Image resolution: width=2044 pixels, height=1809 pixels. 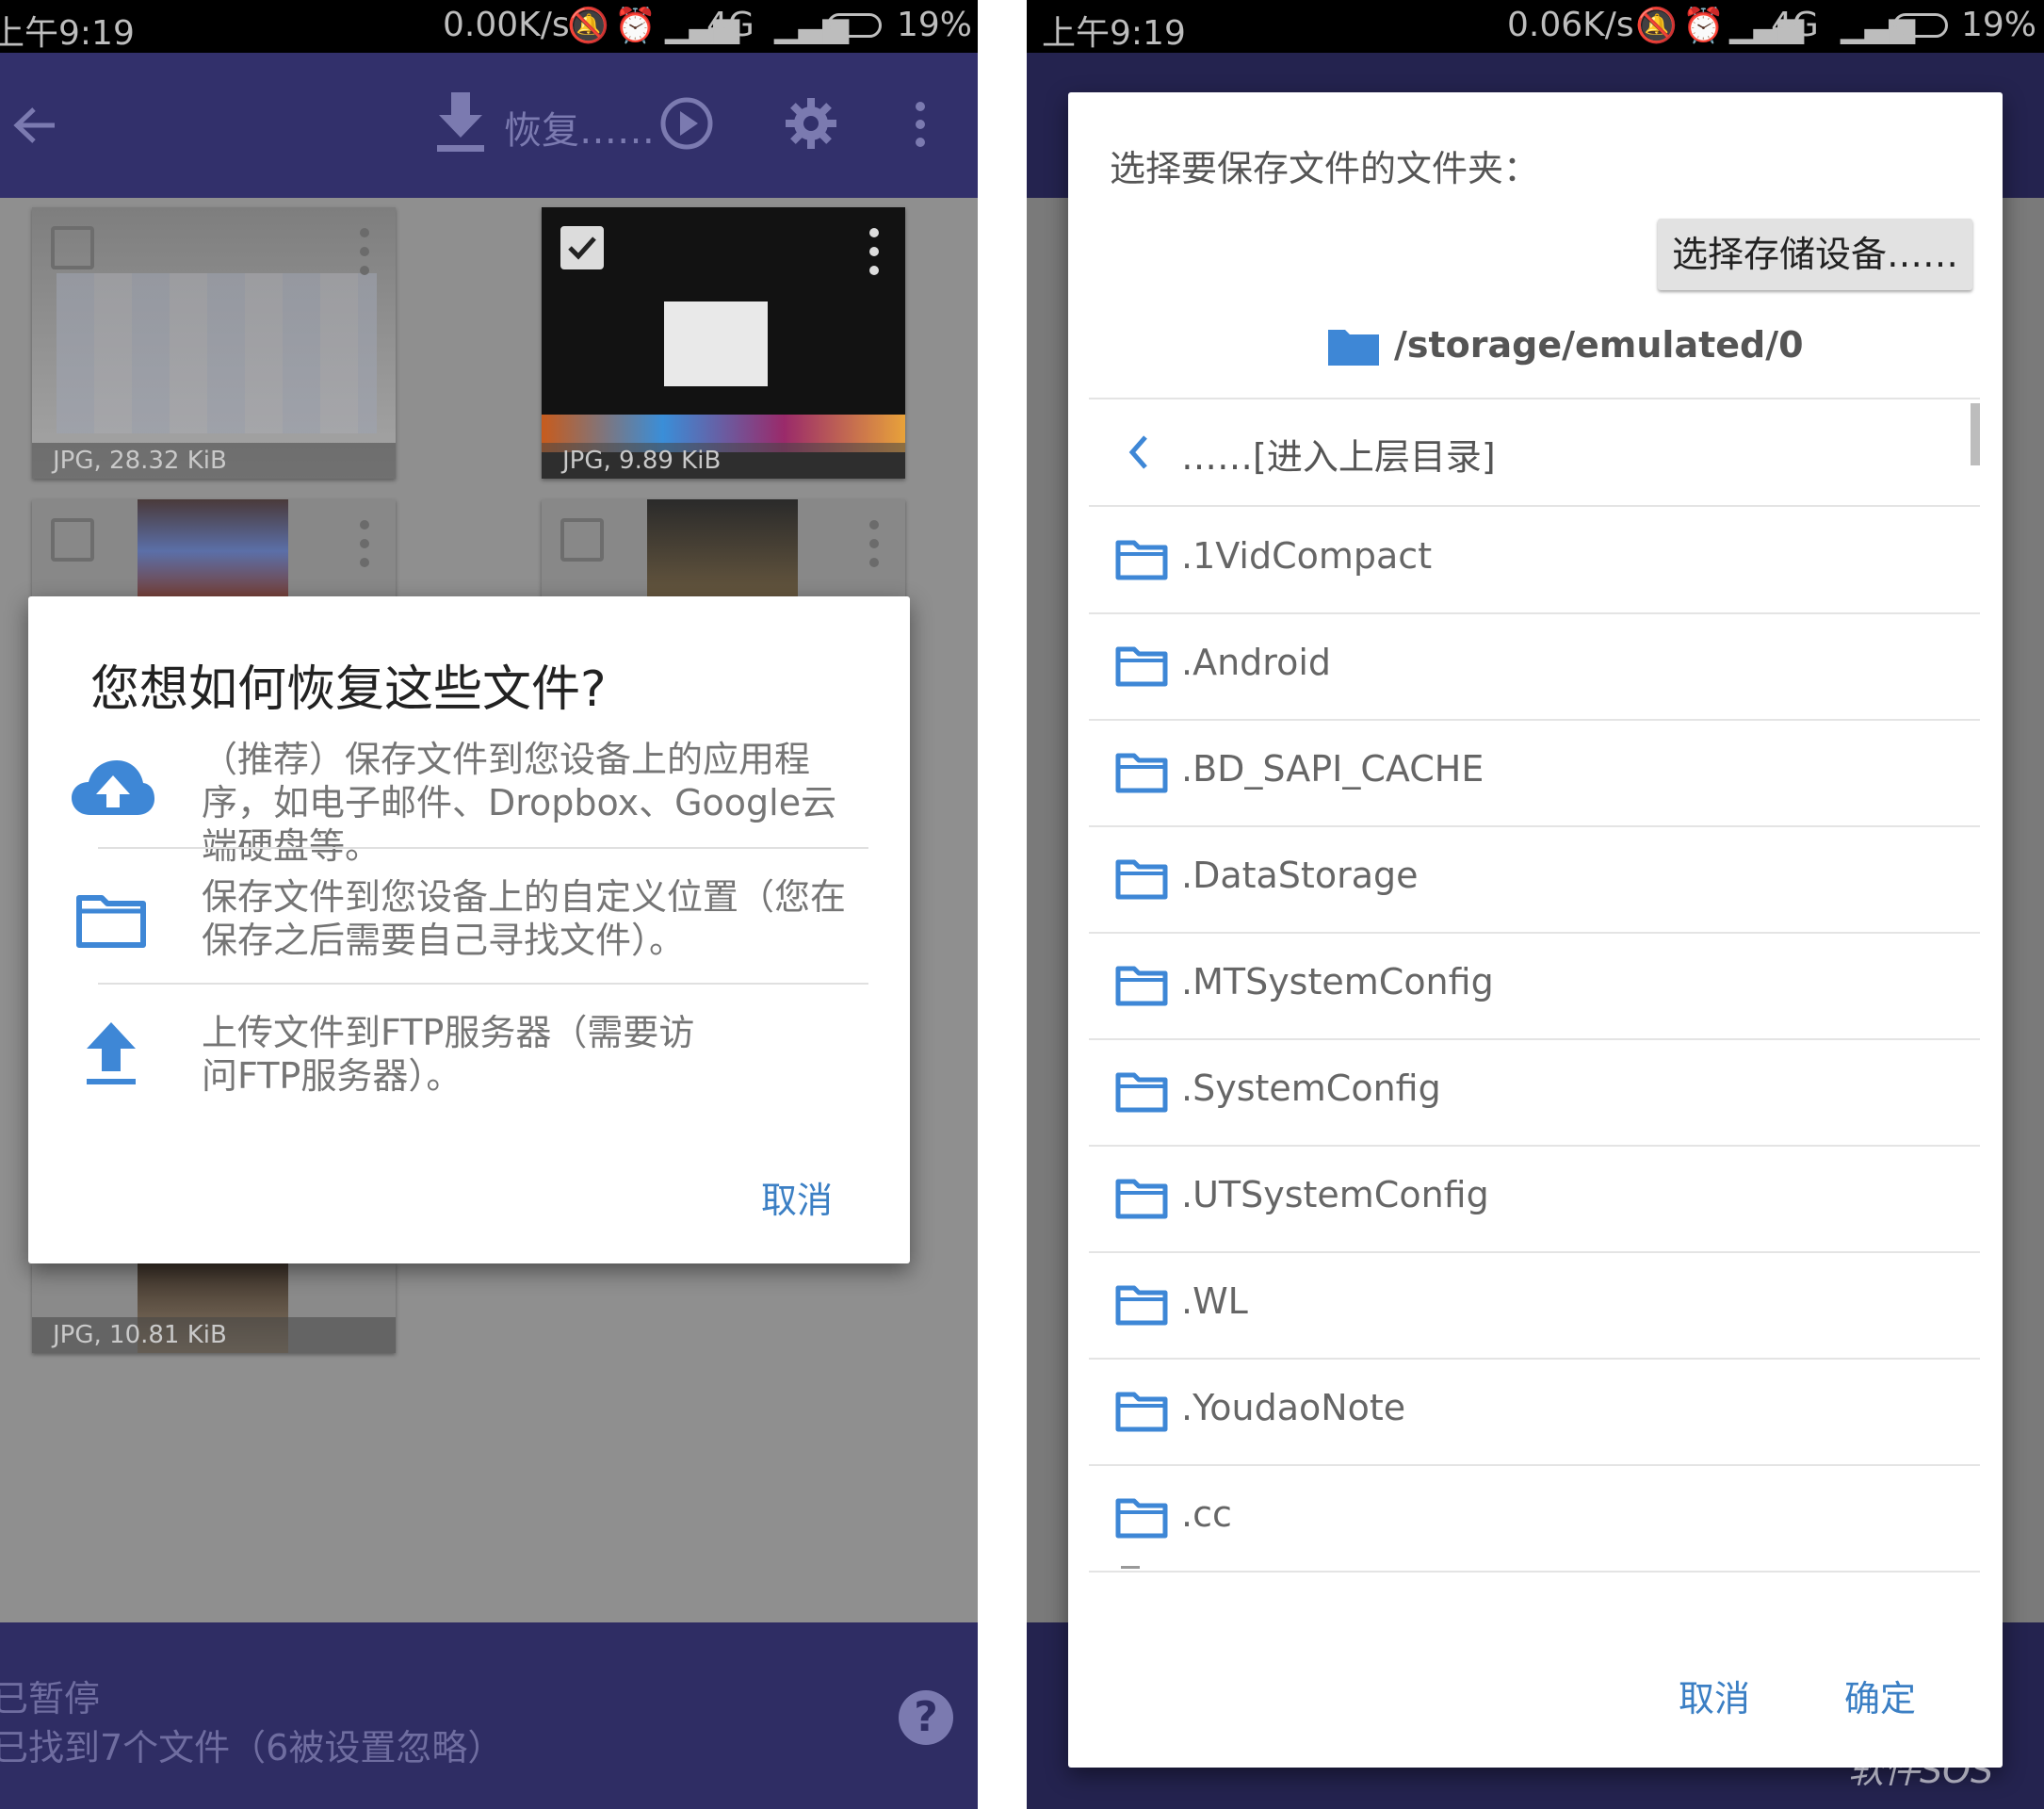 What do you see at coordinates (1307, 556) in the screenshot?
I see `folder-name: .1VidCompact` at bounding box center [1307, 556].